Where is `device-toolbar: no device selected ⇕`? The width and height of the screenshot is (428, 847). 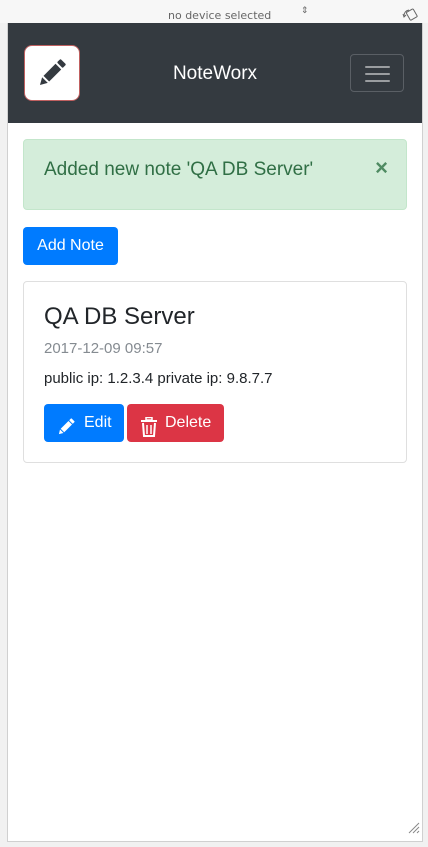 device-toolbar: no device selected ⇕ is located at coordinates (214, 11).